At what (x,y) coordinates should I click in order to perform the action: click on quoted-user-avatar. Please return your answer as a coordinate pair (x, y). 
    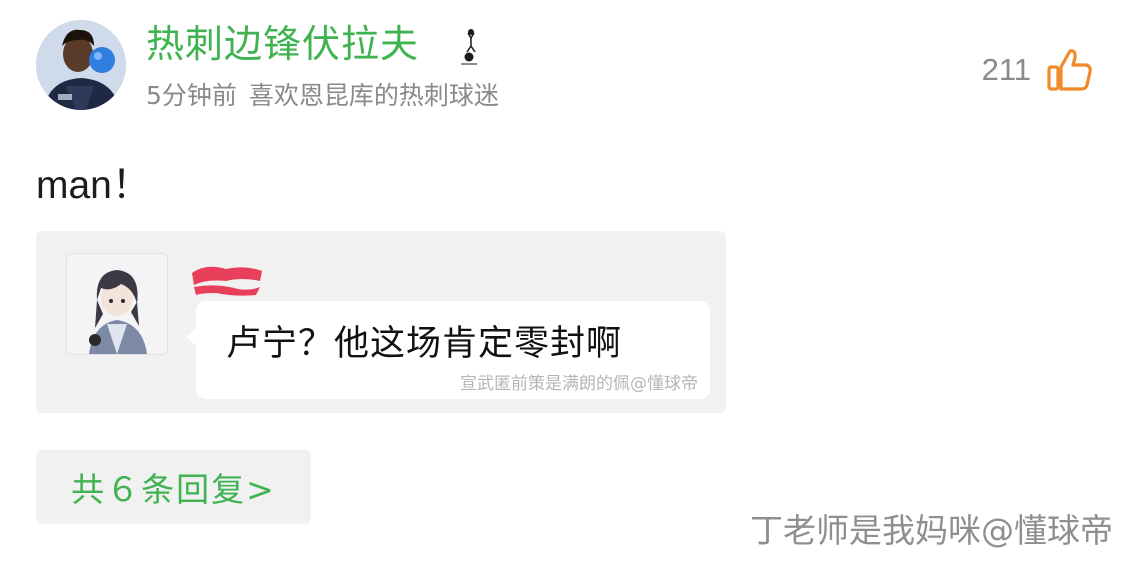
    Looking at the image, I should click on (117, 304).